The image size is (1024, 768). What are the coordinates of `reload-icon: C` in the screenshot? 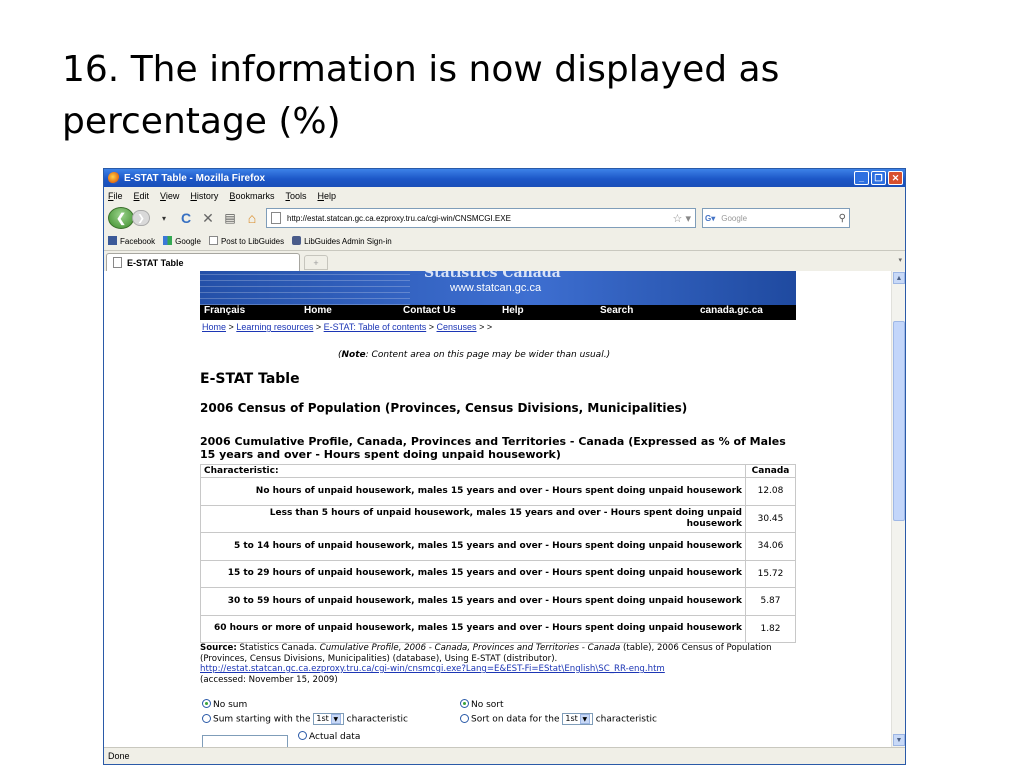 It's located at (186, 218).